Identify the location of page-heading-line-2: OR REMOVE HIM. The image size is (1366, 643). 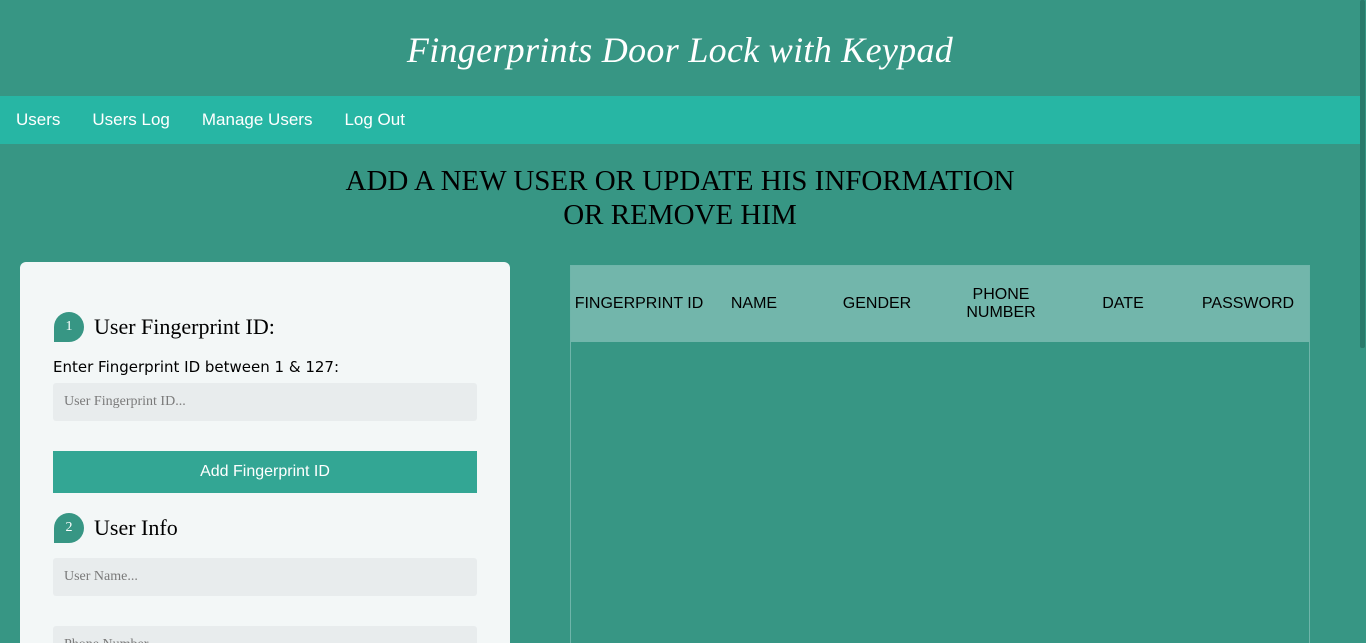
(680, 215).